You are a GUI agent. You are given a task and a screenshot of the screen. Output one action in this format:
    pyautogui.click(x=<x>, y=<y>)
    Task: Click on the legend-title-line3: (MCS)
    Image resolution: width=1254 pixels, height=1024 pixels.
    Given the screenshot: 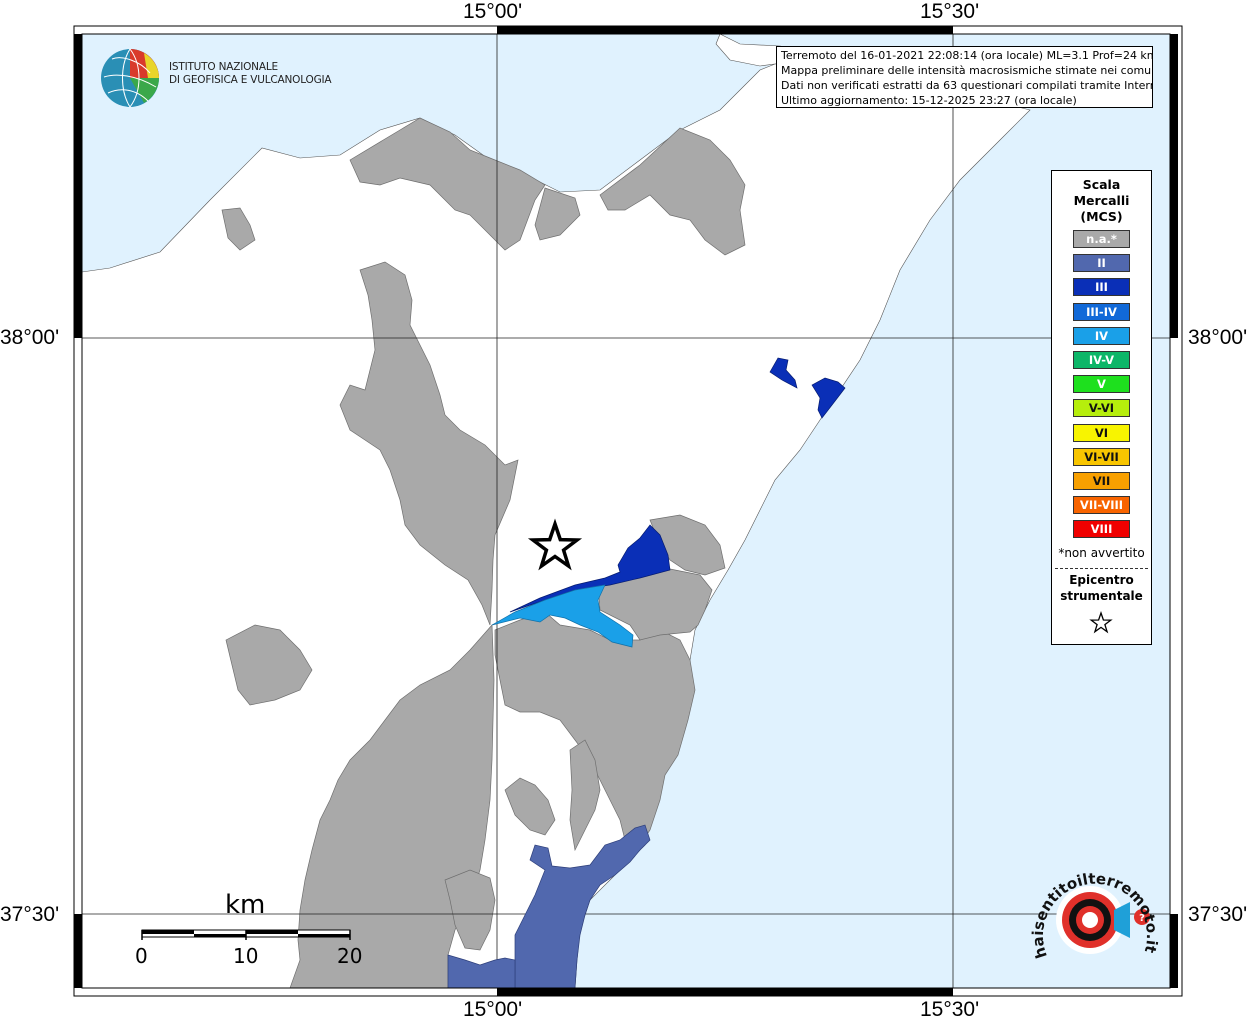 What is the action you would take?
    pyautogui.click(x=1101, y=216)
    